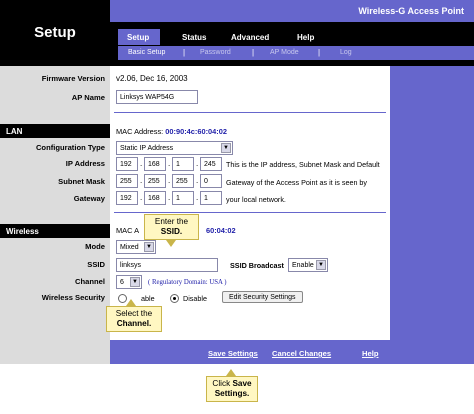 This screenshot has width=474, height=414. I want to click on tab-advanced: Advanced, so click(250, 37).